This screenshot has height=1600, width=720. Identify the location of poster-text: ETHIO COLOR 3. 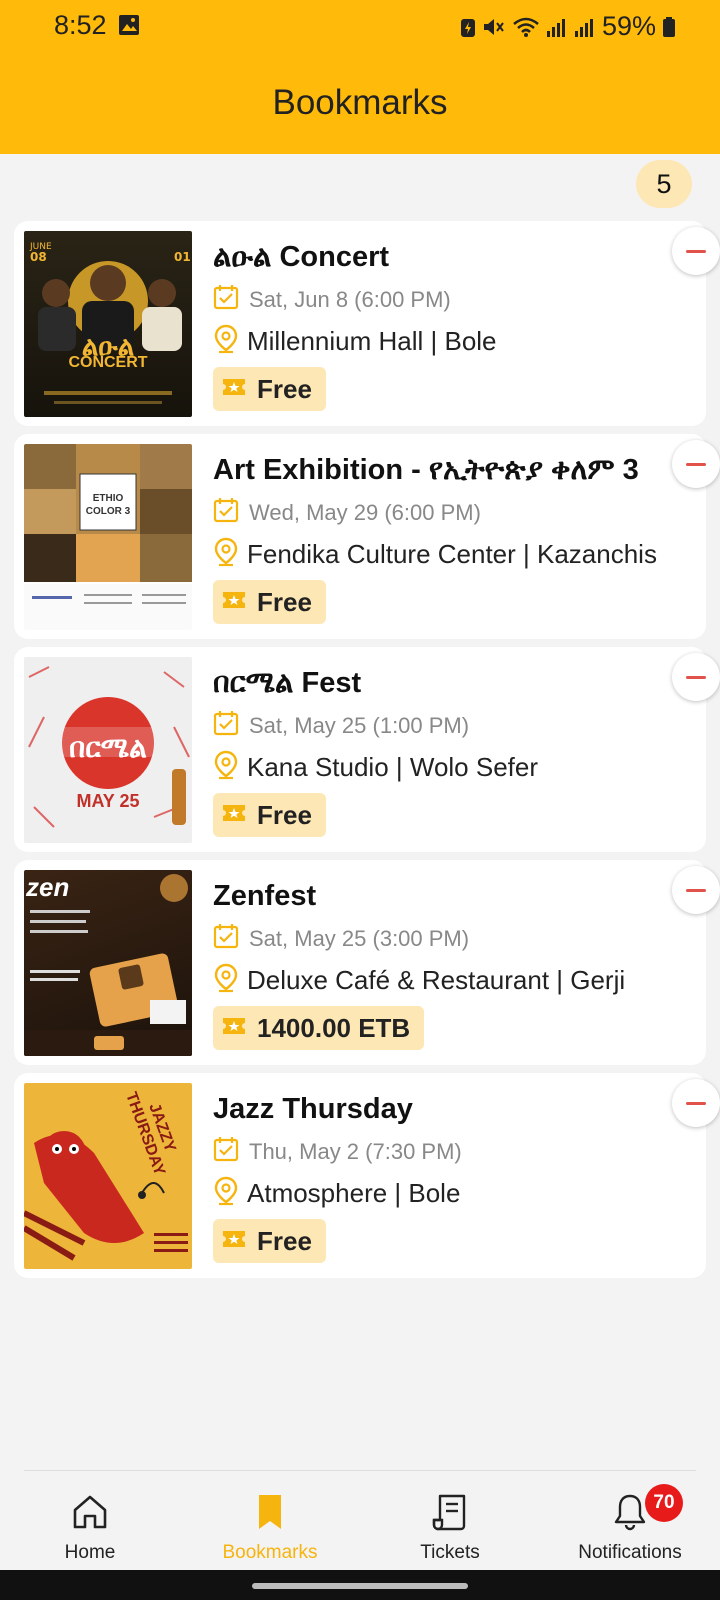
(108, 505).